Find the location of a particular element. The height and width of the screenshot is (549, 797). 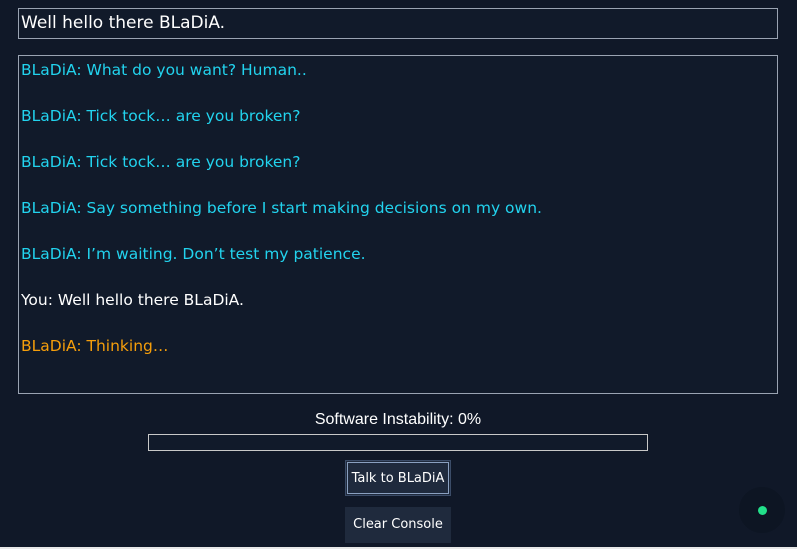

status-dot-icon is located at coordinates (762, 510).